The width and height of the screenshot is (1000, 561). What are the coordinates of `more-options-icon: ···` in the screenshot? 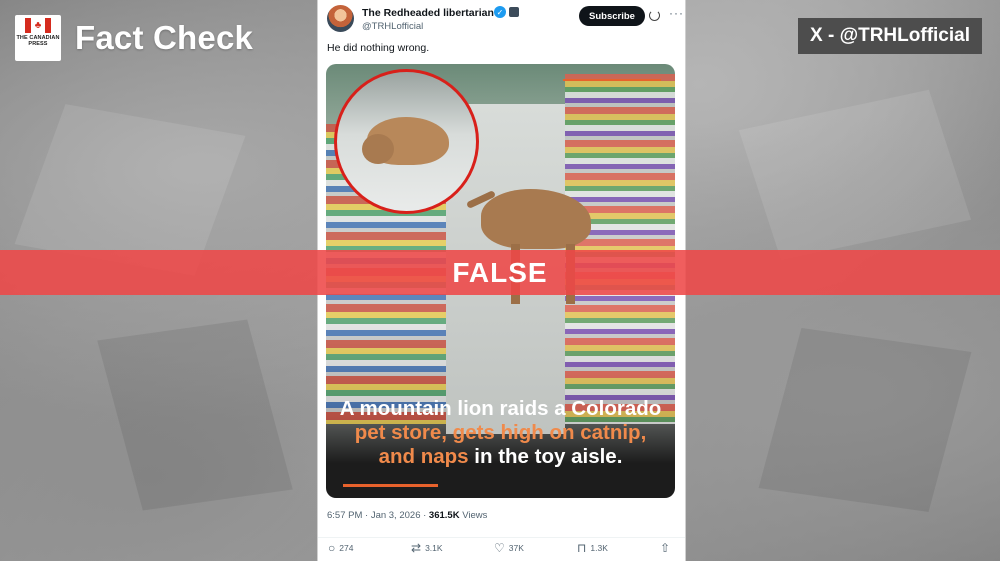 It's located at (676, 13).